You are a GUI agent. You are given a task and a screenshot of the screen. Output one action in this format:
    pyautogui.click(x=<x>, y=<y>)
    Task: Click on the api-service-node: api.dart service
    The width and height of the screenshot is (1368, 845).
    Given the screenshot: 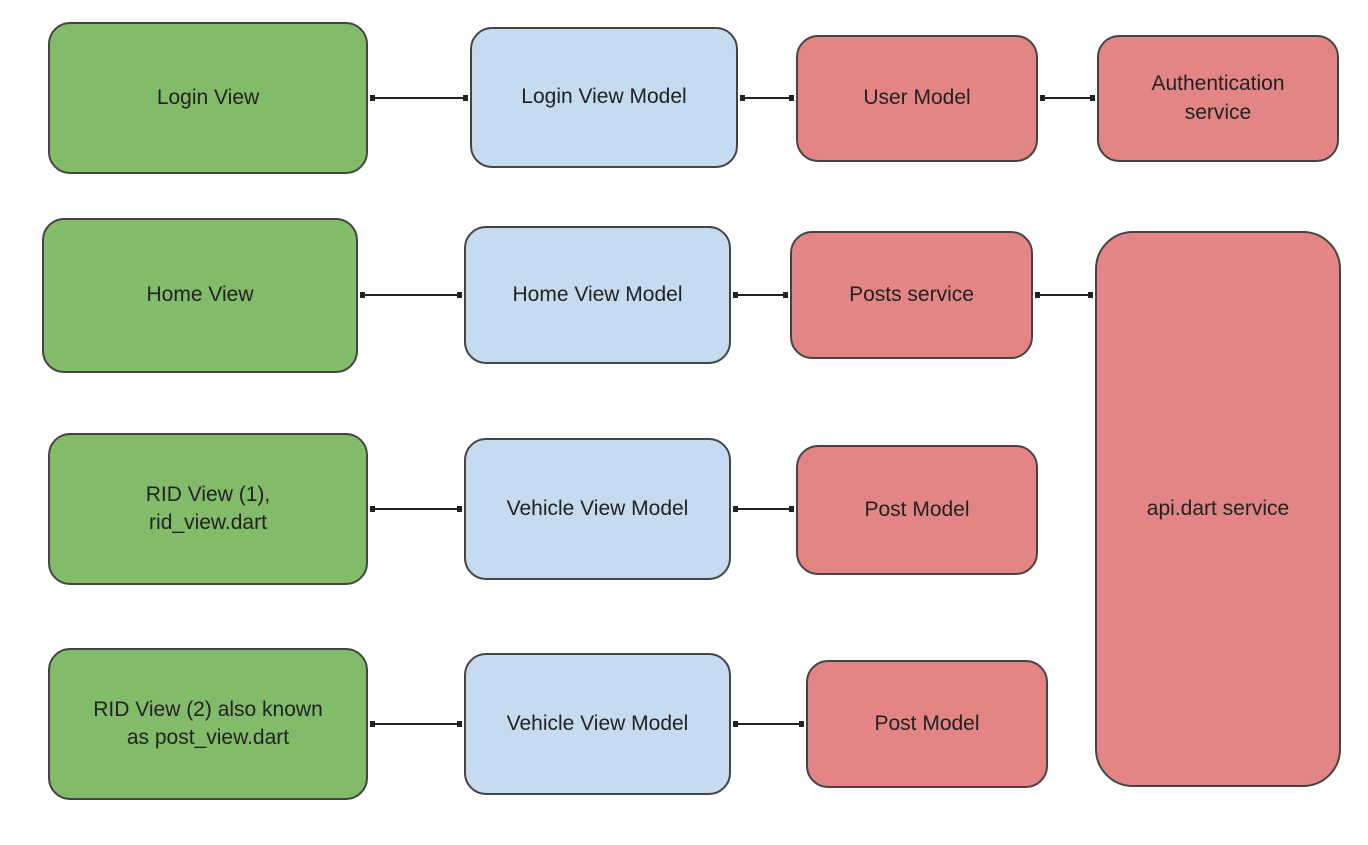 What is the action you would take?
    pyautogui.click(x=1218, y=509)
    